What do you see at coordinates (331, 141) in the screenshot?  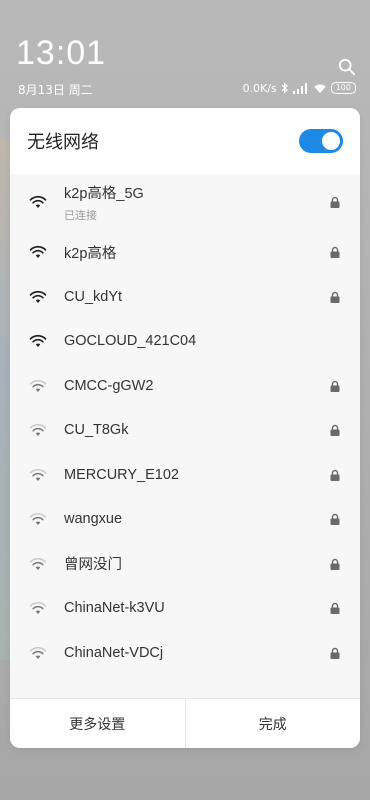 I see `toggle-knob` at bounding box center [331, 141].